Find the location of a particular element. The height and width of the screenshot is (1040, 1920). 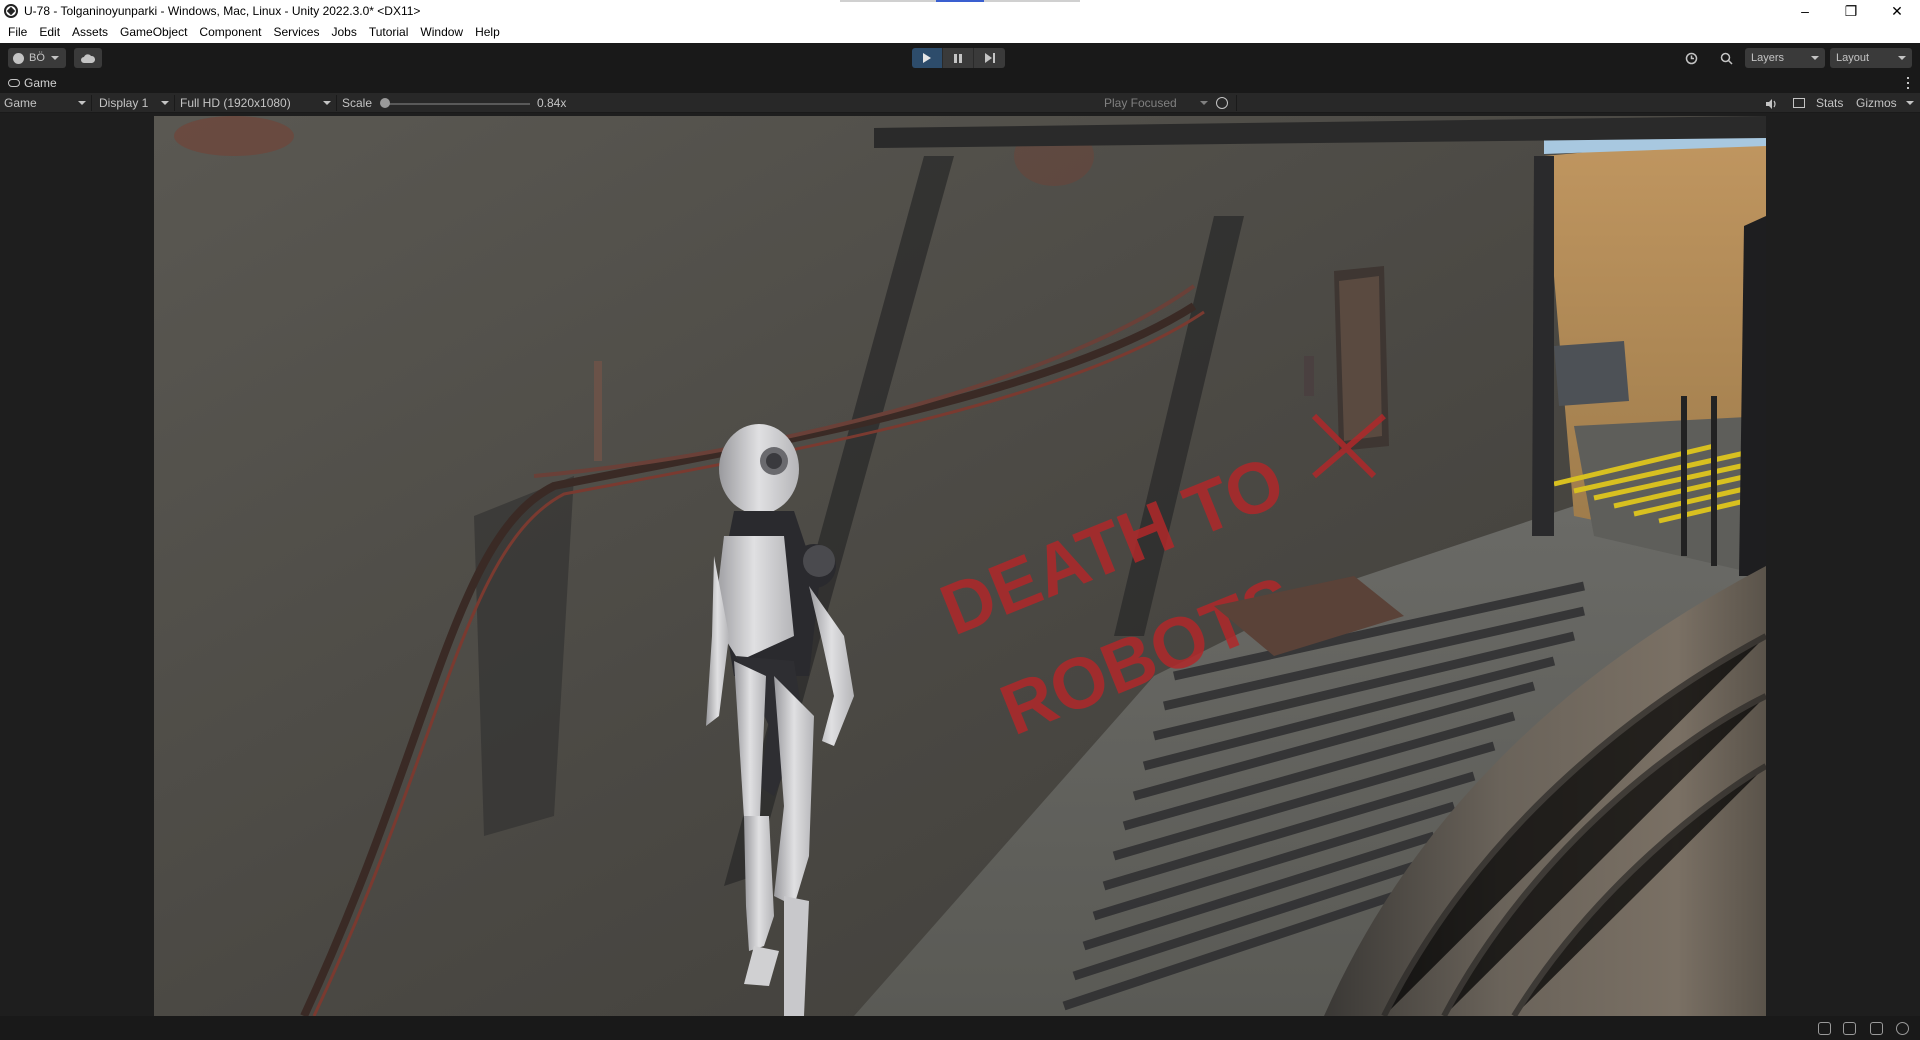

display-label: Display 1 is located at coordinates (124, 103).